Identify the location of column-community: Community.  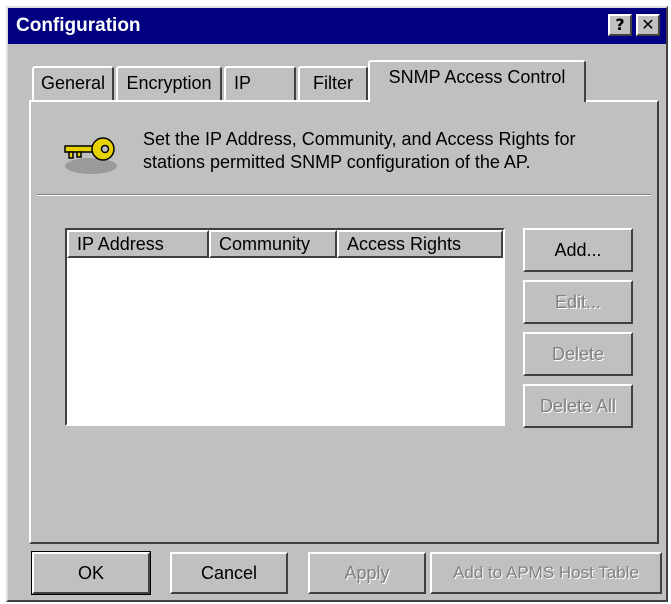
(273, 244).